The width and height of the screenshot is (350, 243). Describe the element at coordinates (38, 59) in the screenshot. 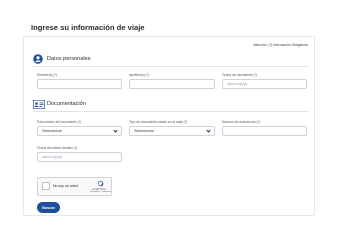

I see `user-circle-icon` at that location.